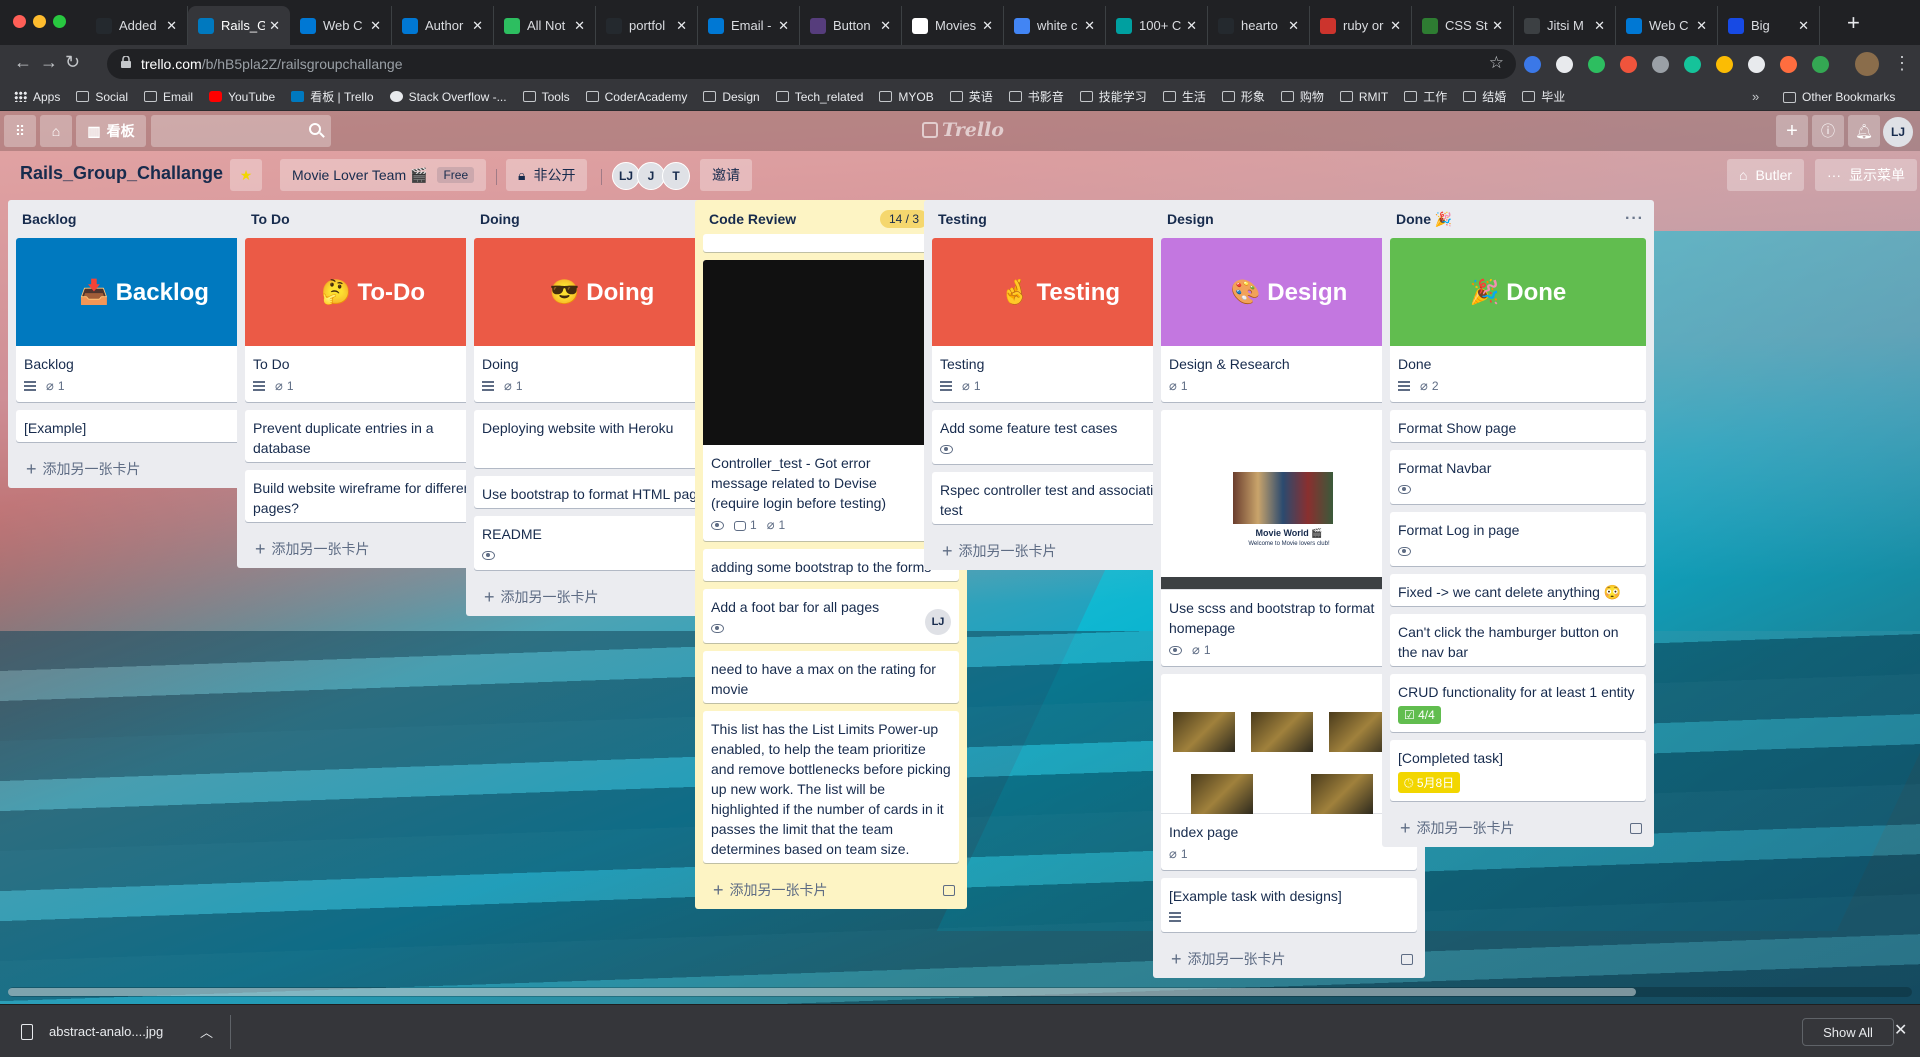  I want to click on bookmark-item: CoderAcademy, so click(636, 97).